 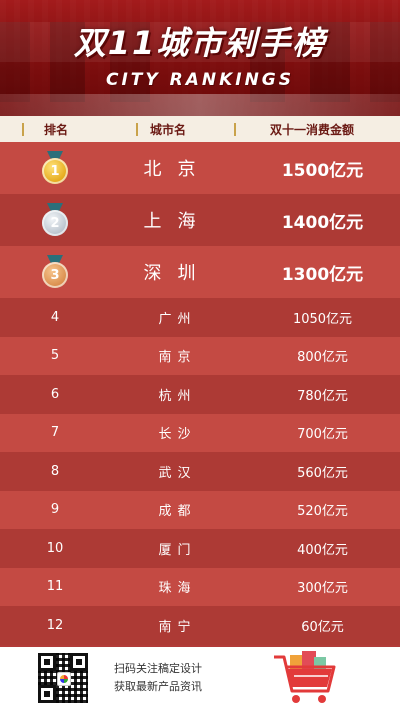 I want to click on city-cell: 武汉, so click(x=177, y=473).